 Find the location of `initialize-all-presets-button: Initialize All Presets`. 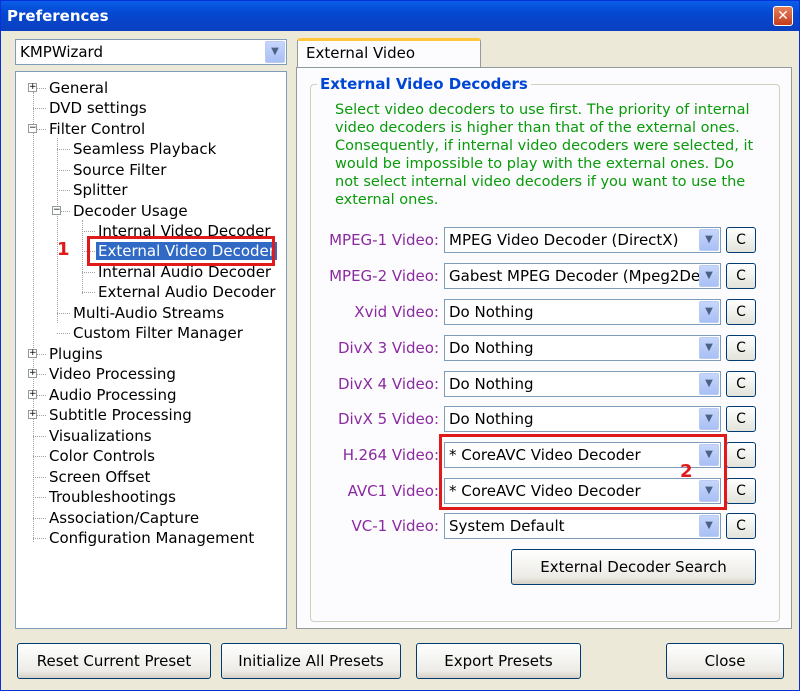

initialize-all-presets-button: Initialize All Presets is located at coordinates (311, 661).